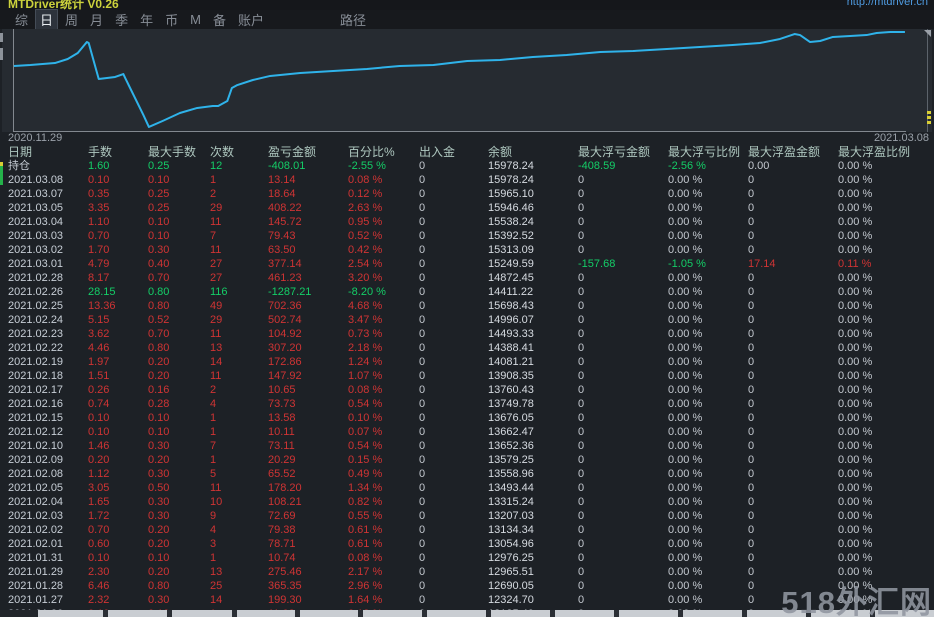  Describe the element at coordinates (855, 166) in the screenshot. I see `max-float-profit-pct-cell: 0.00 %` at that location.